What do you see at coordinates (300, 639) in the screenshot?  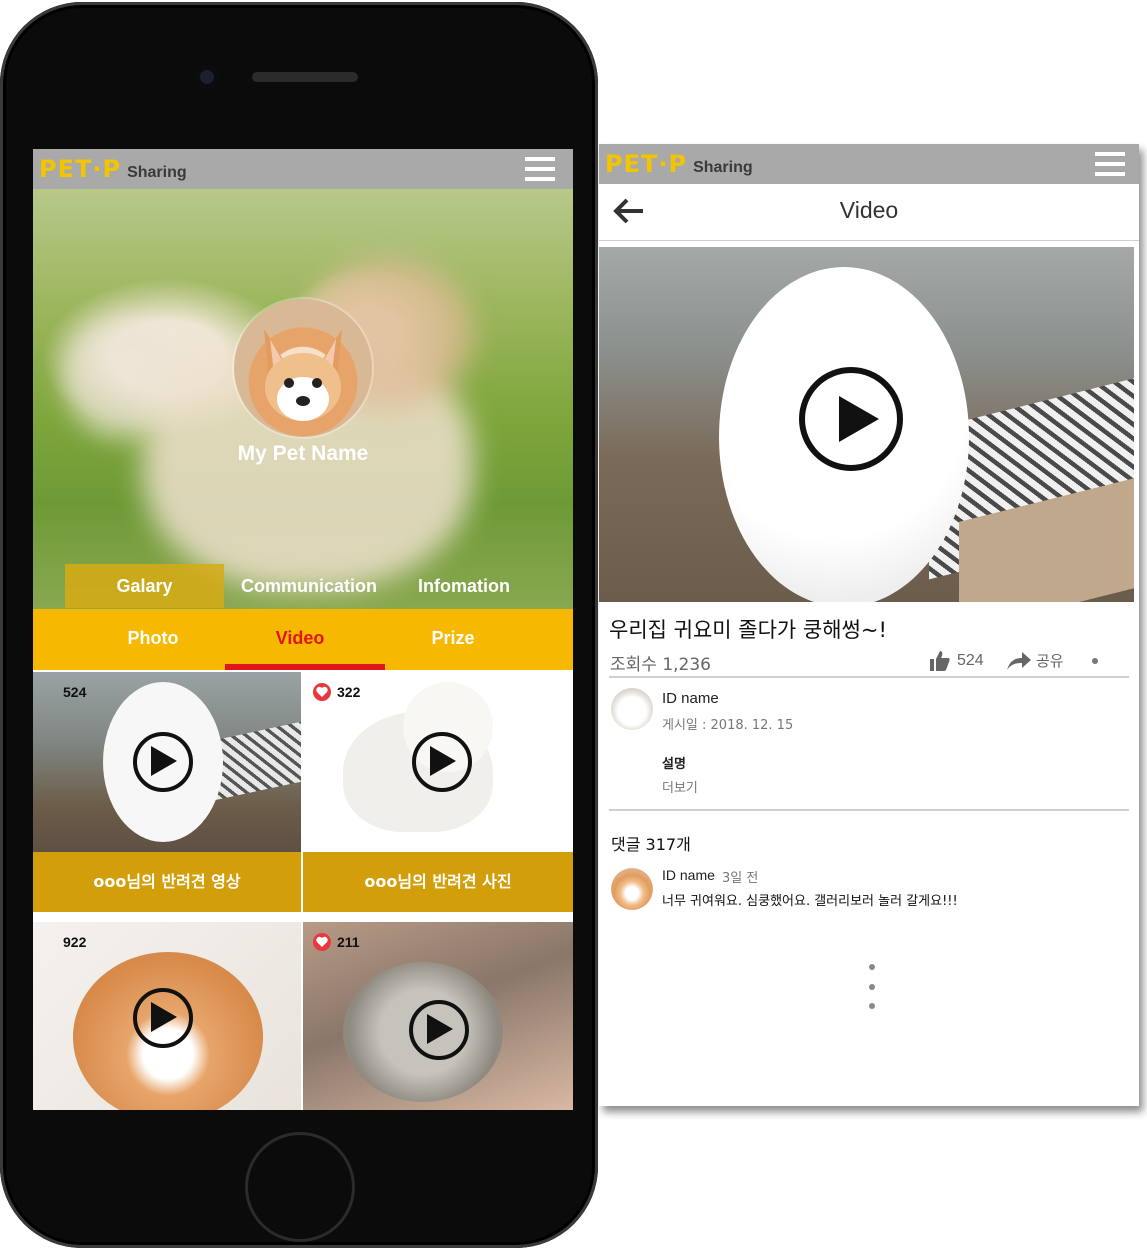 I see `subtab-video: Video` at bounding box center [300, 639].